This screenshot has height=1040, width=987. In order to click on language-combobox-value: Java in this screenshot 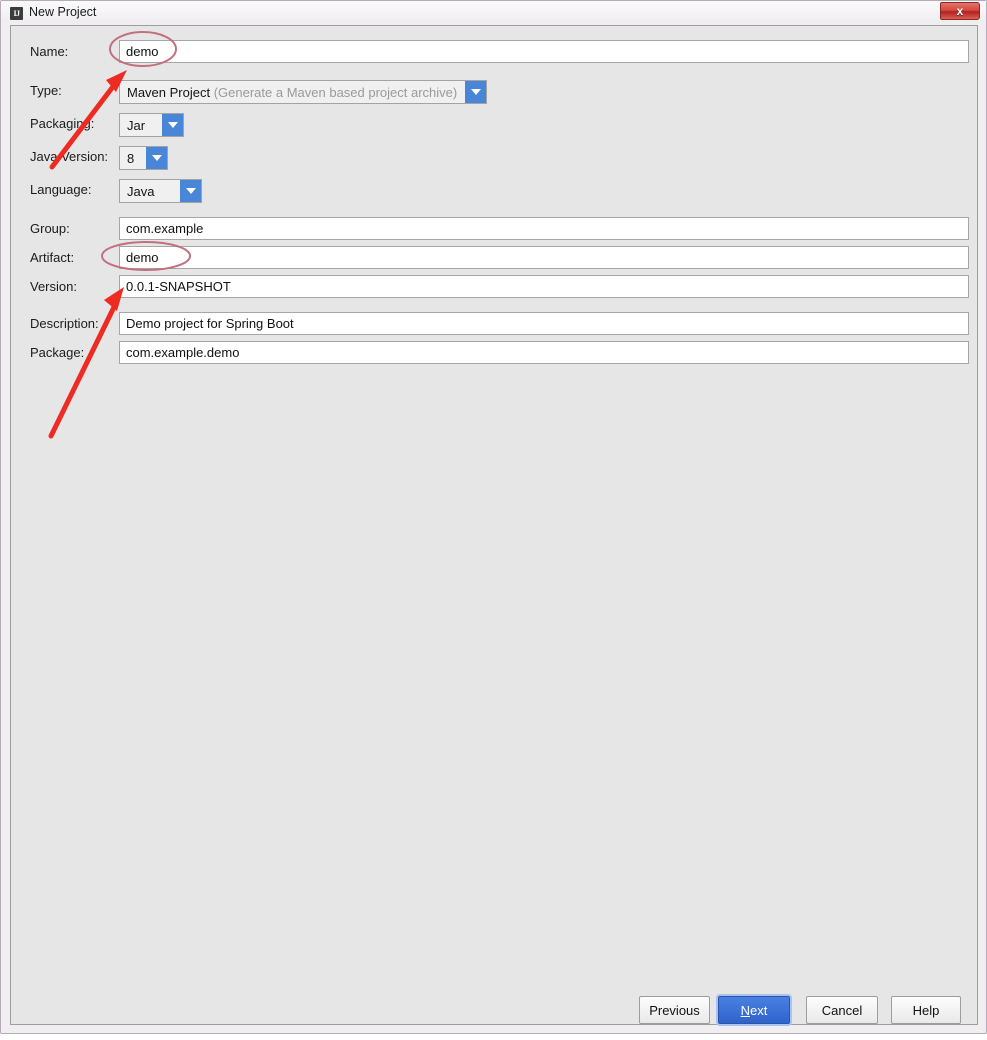, I will do `click(141, 191)`.